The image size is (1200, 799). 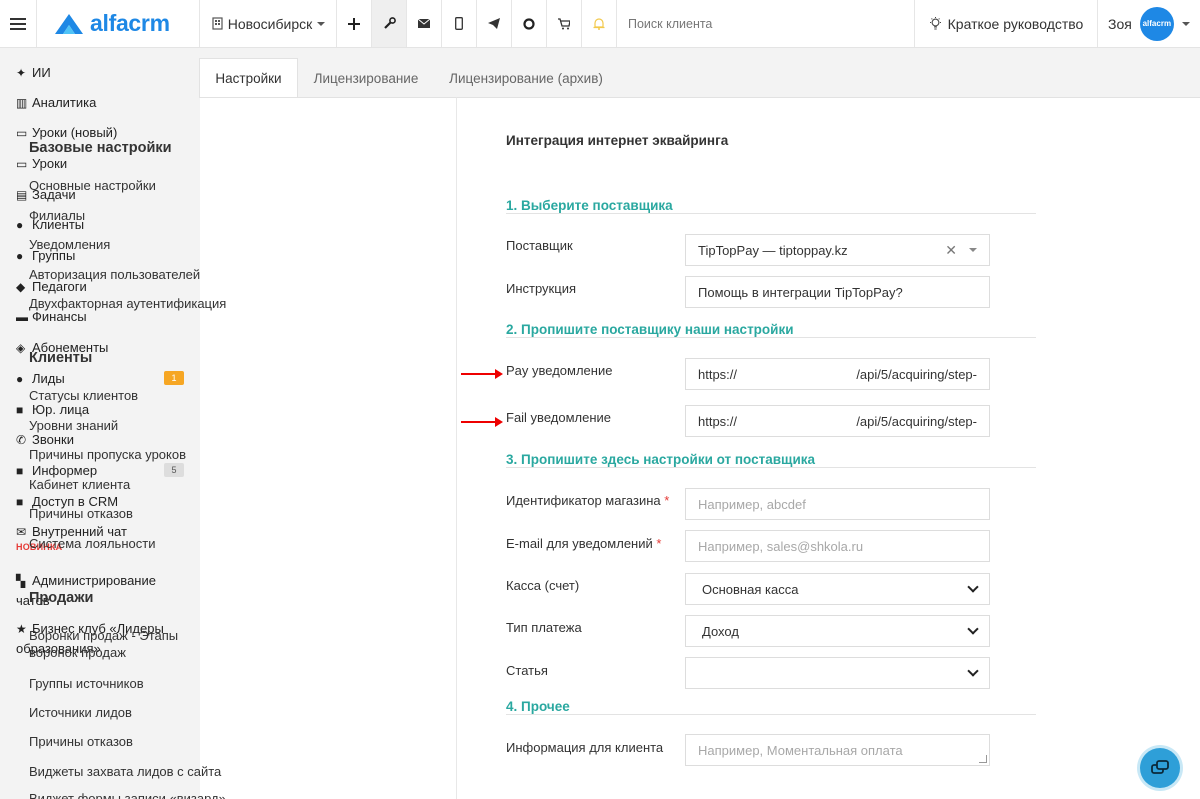 I want to click on chat-bubbles-icon, so click(x=1160, y=767).